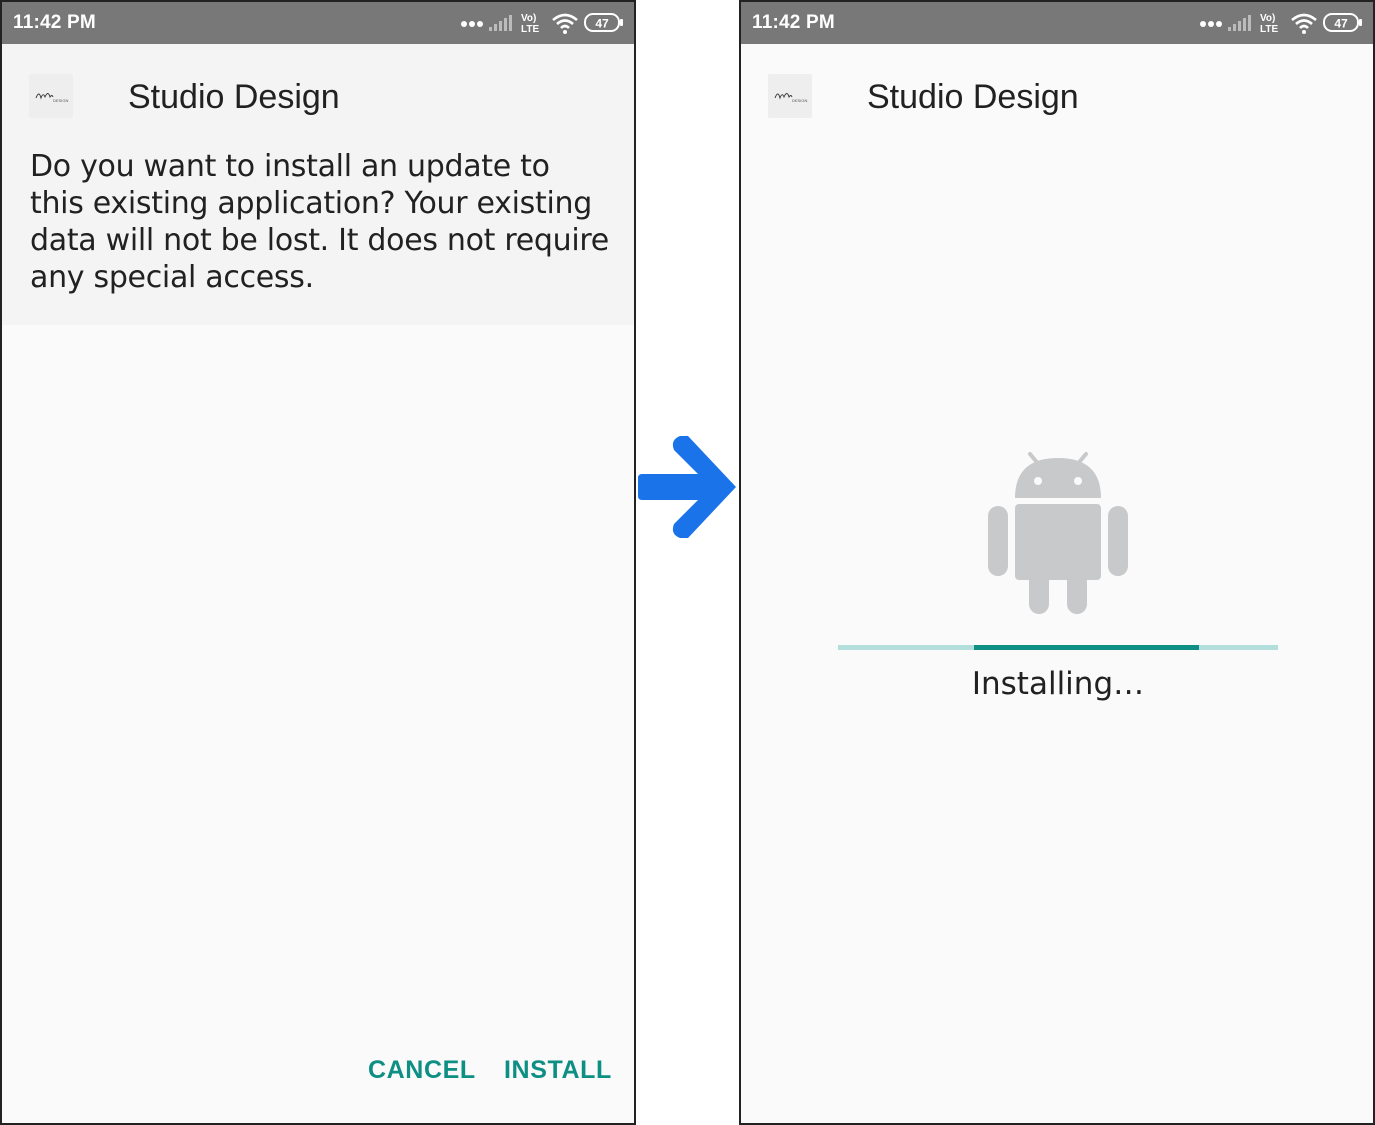 Image resolution: width=1375 pixels, height=1125 pixels. I want to click on arrow-right-icon, so click(689, 487).